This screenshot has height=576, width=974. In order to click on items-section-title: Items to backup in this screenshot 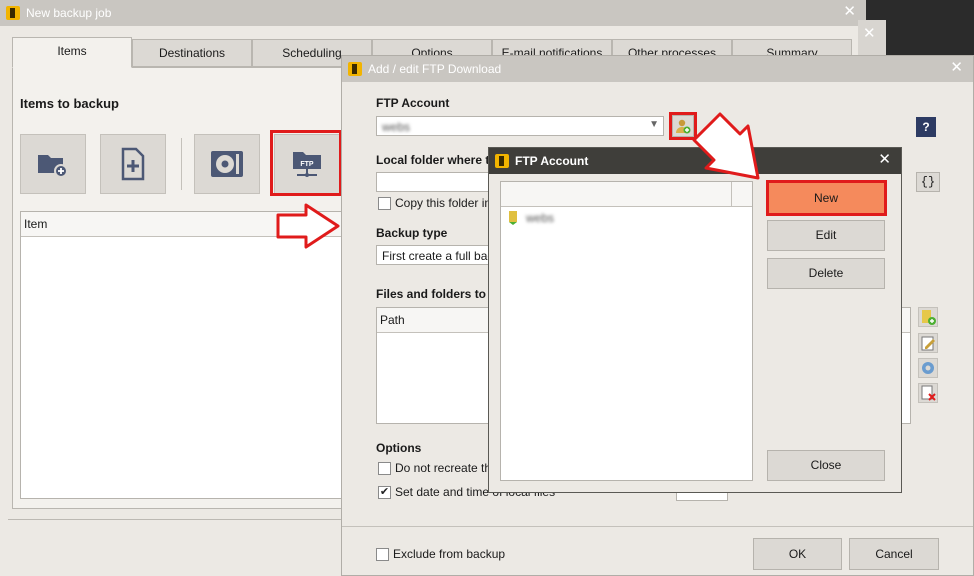, I will do `click(69, 103)`.